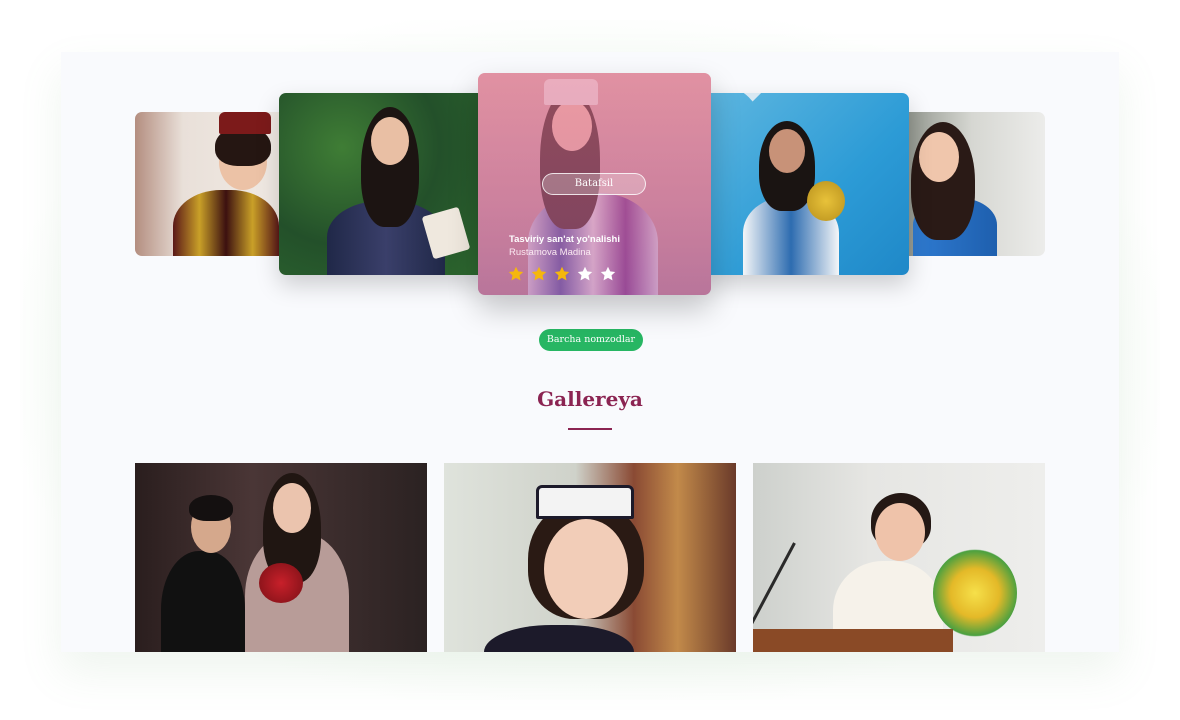 The height and width of the screenshot is (720, 1180). What do you see at coordinates (590, 429) in the screenshot?
I see `title-divider` at bounding box center [590, 429].